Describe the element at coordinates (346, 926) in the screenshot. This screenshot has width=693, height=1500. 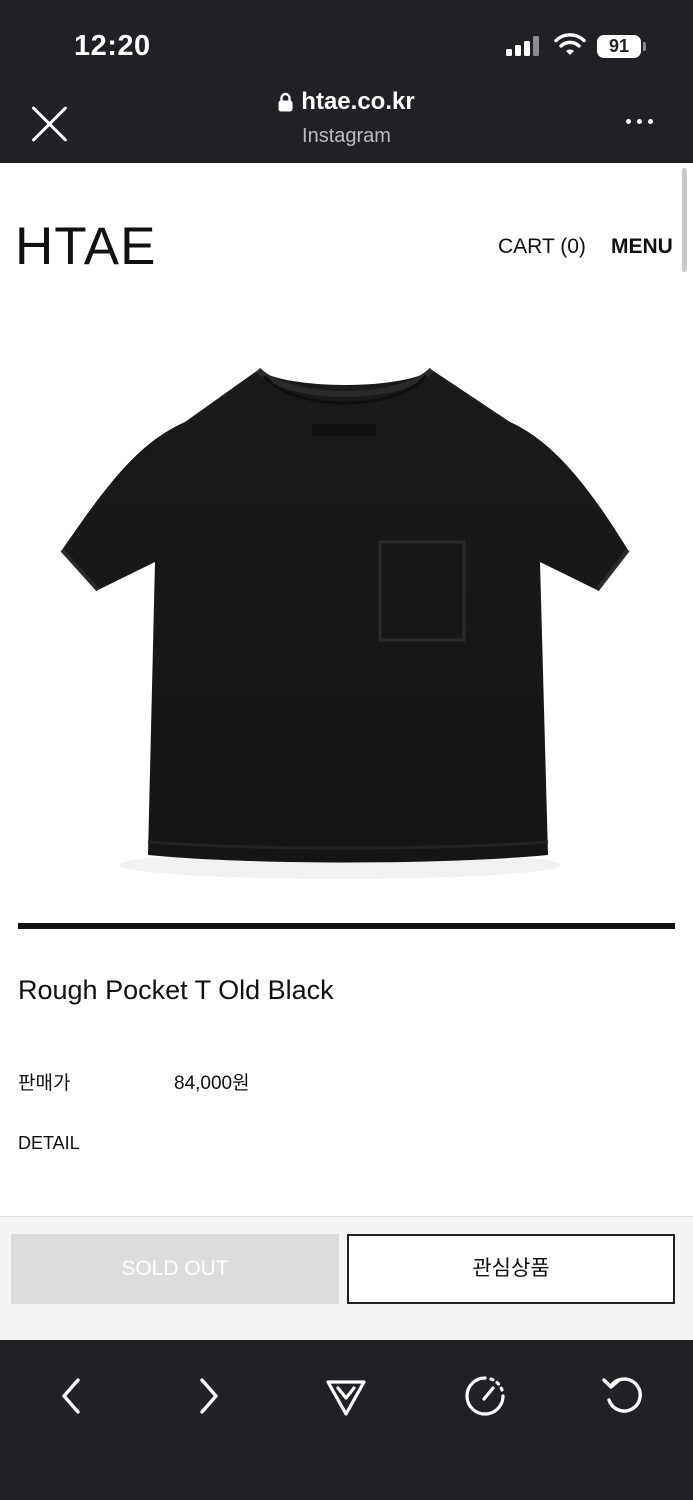
I see `divider` at that location.